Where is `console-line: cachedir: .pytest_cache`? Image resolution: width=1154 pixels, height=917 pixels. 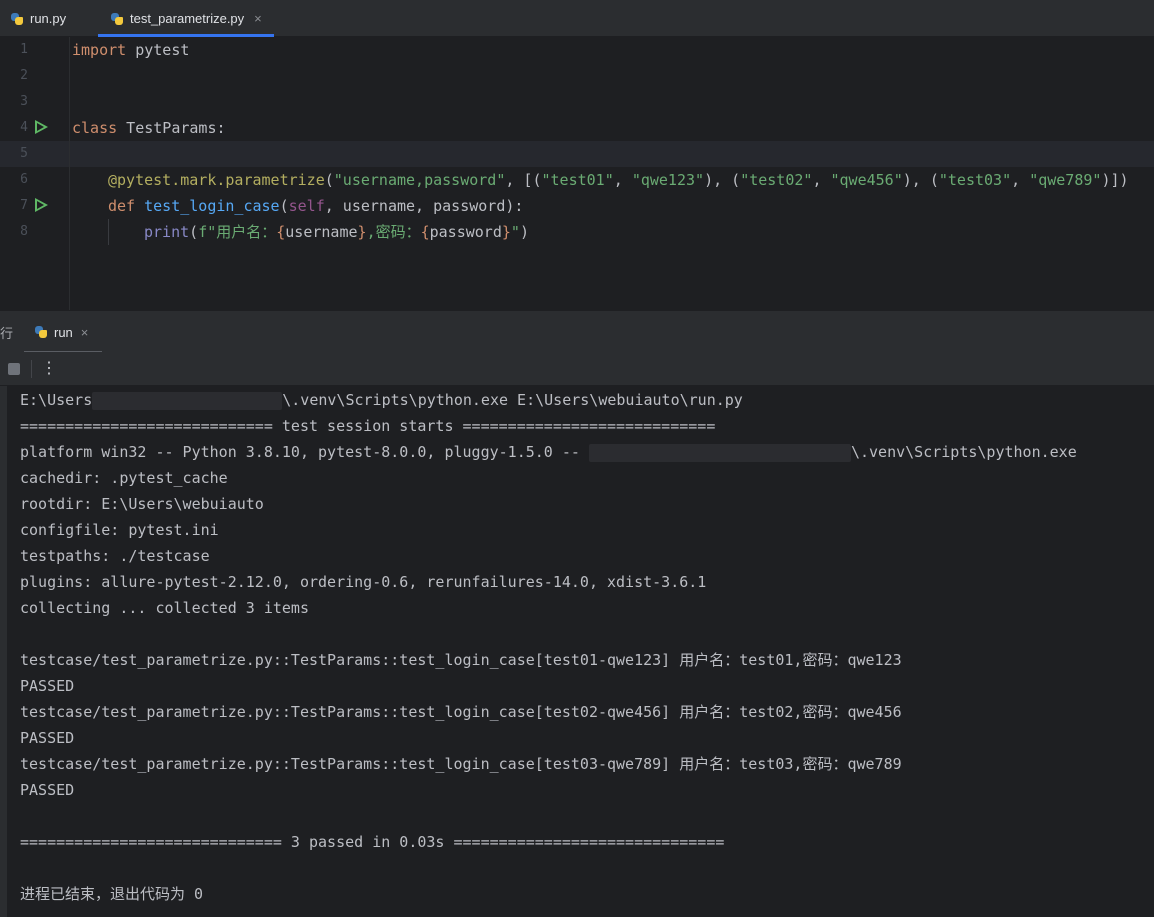 console-line: cachedir: .pytest_cache is located at coordinates (124, 478).